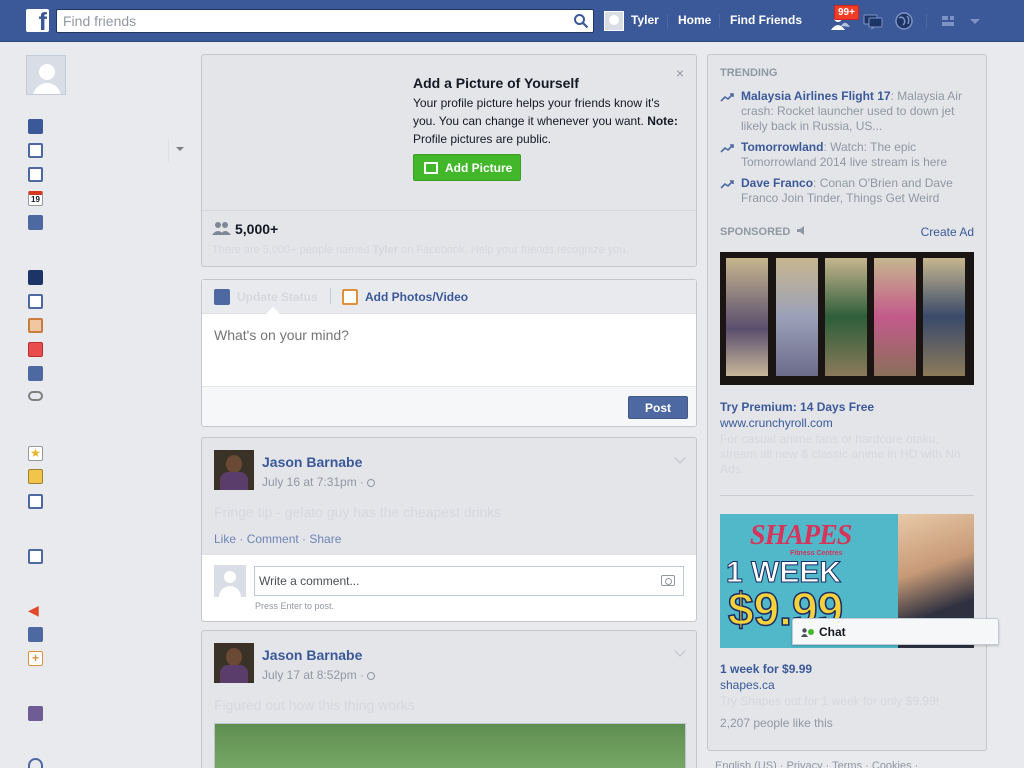 The width and height of the screenshot is (1024, 768). I want to click on nav-caret-icon, so click(180, 149).